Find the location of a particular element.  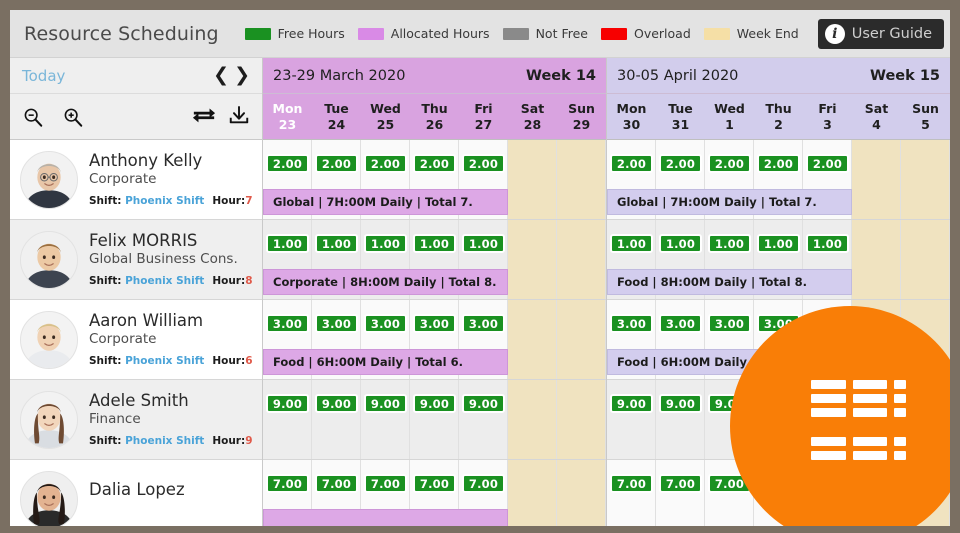

task-bar: Corporate | 8H:00M Daily | Total 8. is located at coordinates (385, 282).